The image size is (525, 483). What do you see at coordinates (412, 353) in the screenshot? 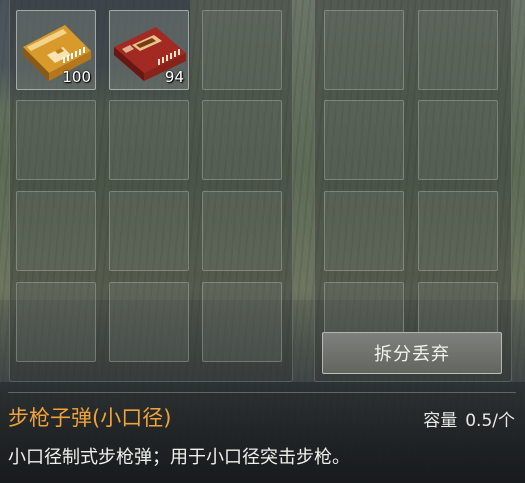
I see `split-drop-button: 拆分丢弃` at bounding box center [412, 353].